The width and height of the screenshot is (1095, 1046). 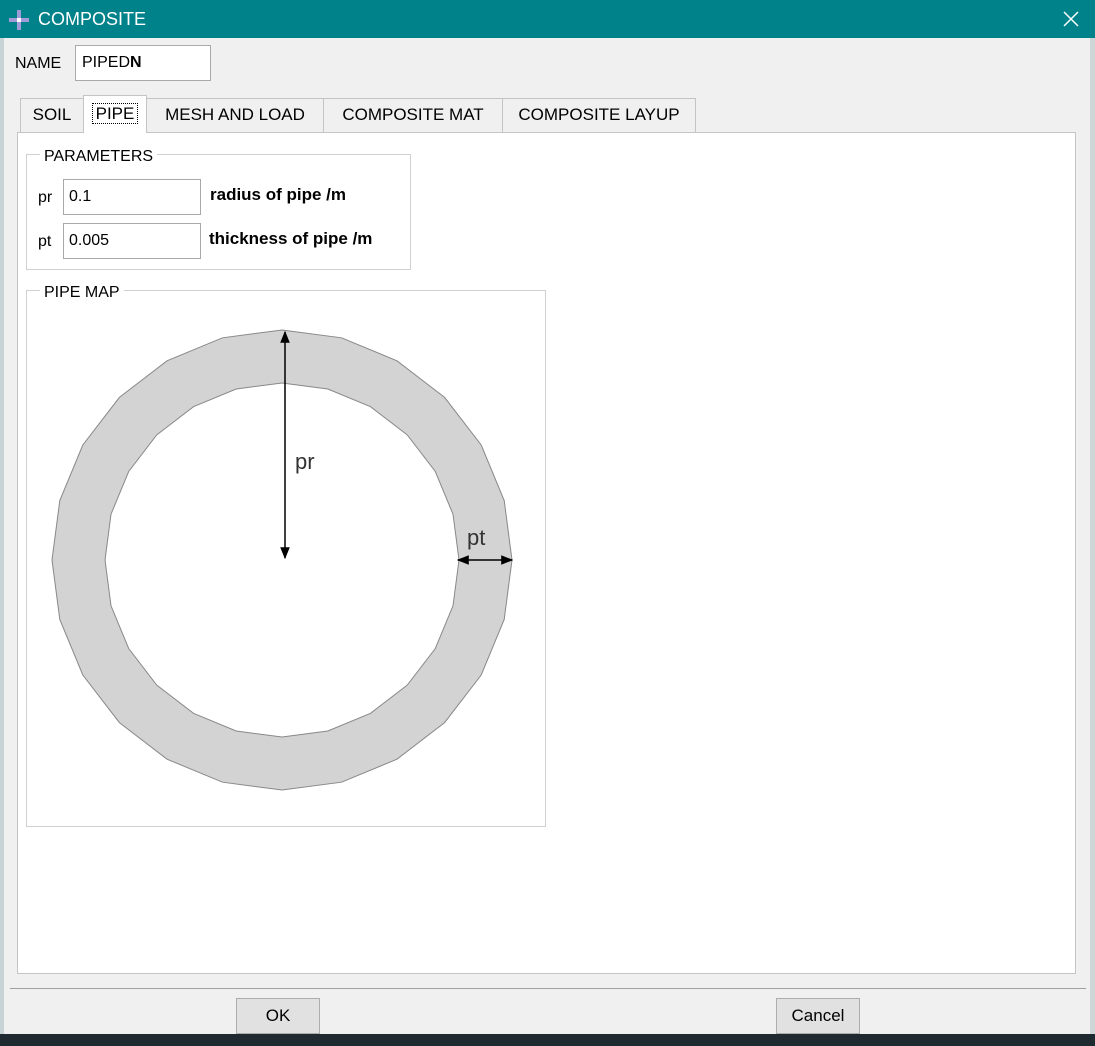 I want to click on footer-separator, so click(x=548, y=988).